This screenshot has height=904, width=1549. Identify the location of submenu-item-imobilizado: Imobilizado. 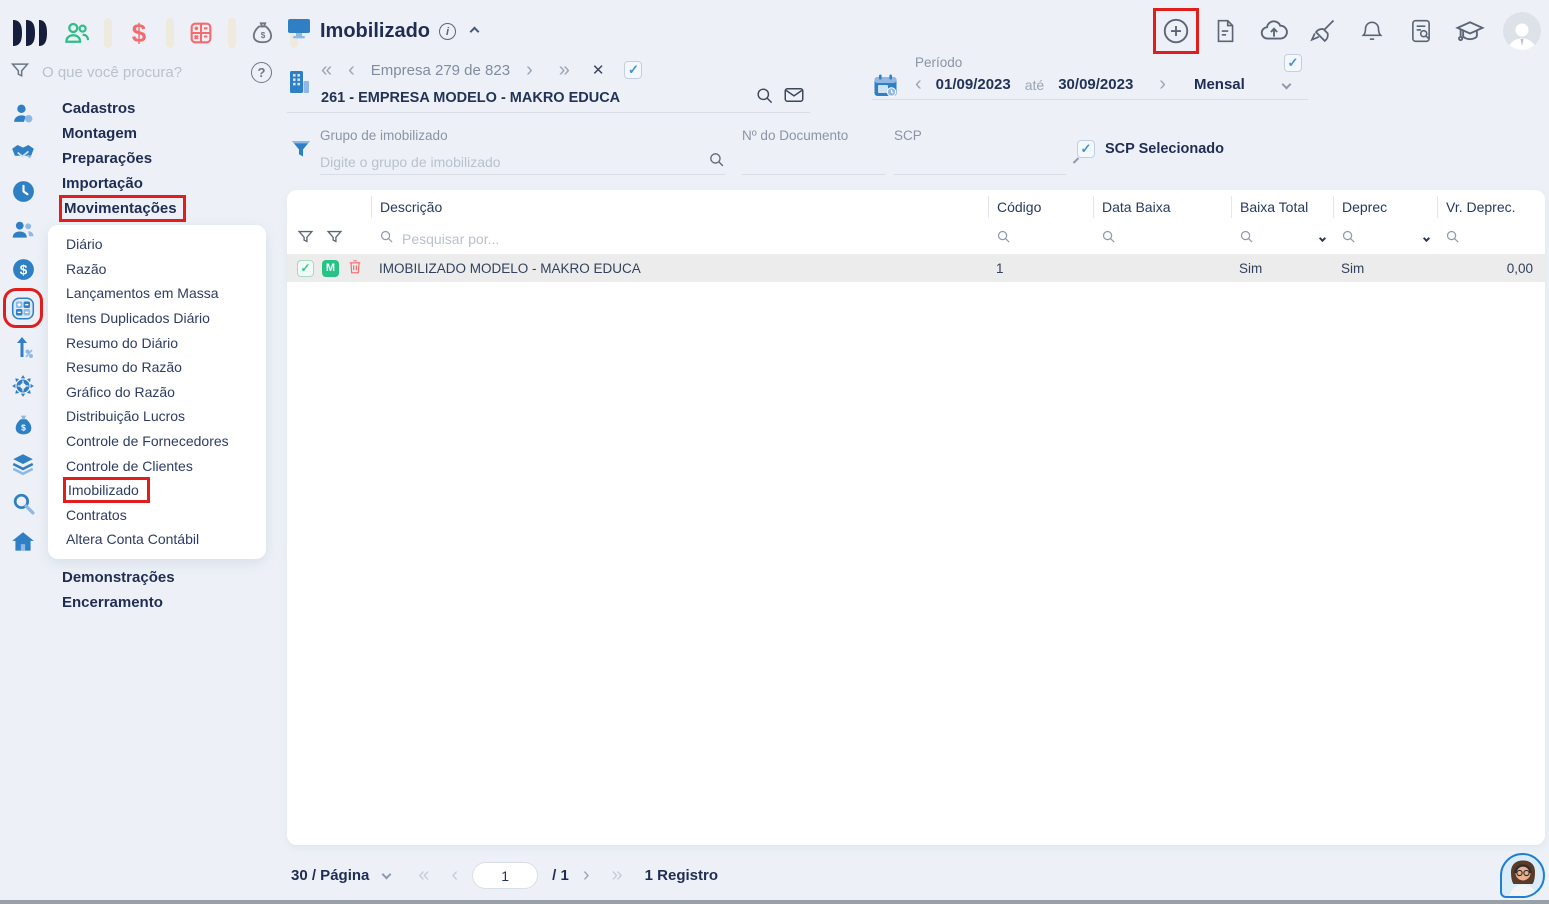
(157, 490).